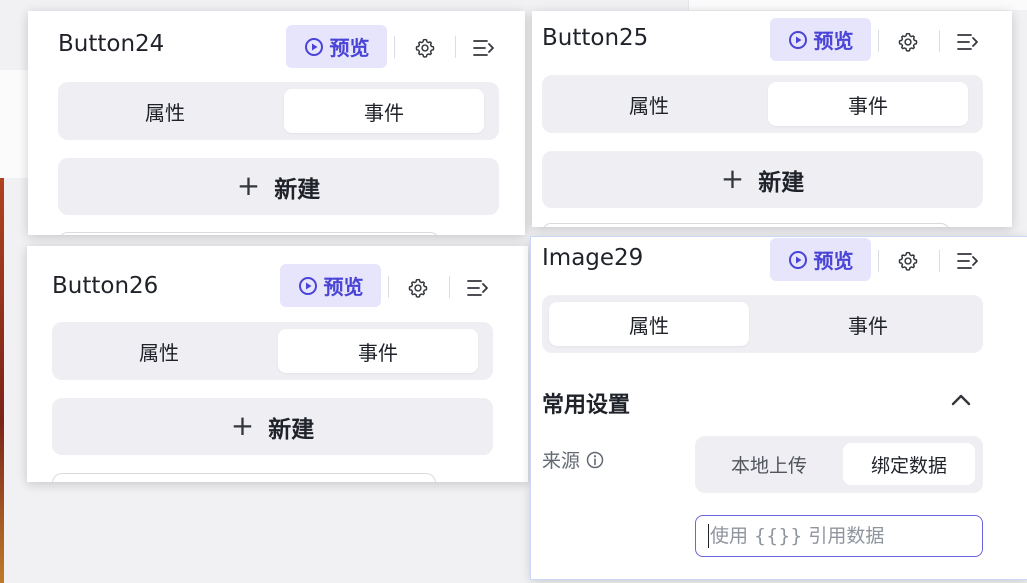 This screenshot has height=583, width=1027. What do you see at coordinates (595, 460) in the screenshot?
I see `info-icon` at bounding box center [595, 460].